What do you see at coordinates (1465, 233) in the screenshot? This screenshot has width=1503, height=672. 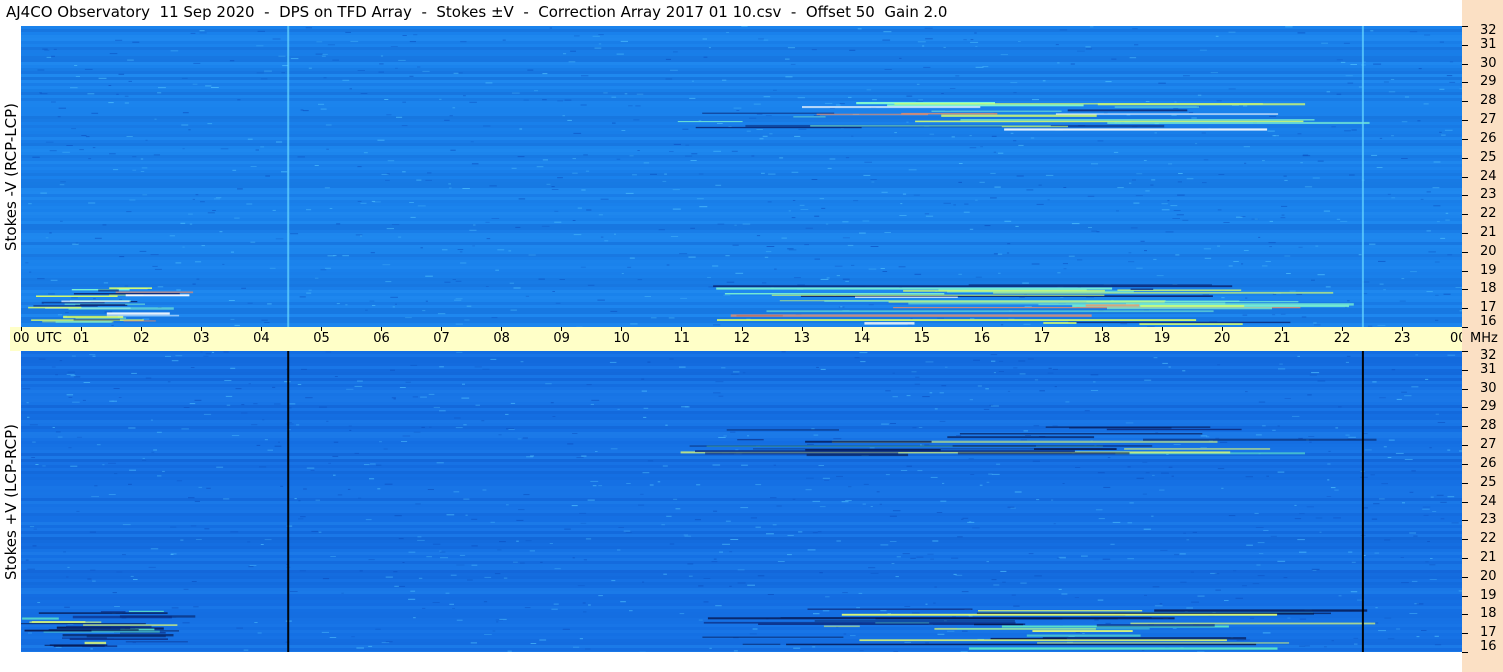 I see `mhz-tick-mark` at bounding box center [1465, 233].